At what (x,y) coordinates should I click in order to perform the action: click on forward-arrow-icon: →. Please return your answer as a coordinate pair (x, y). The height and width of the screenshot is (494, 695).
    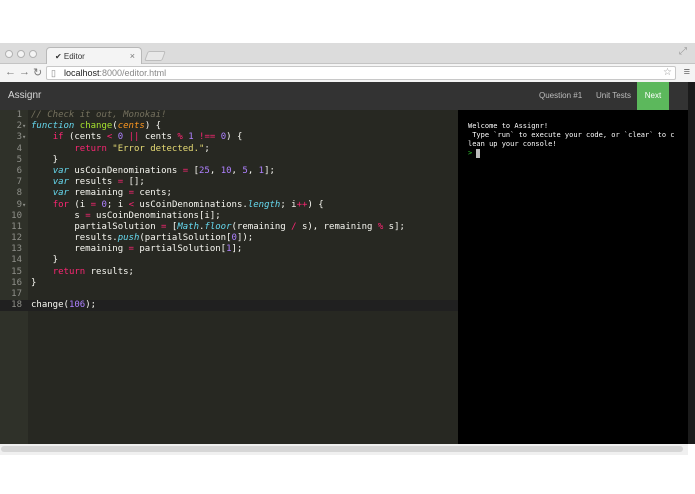
    Looking at the image, I should click on (24, 72).